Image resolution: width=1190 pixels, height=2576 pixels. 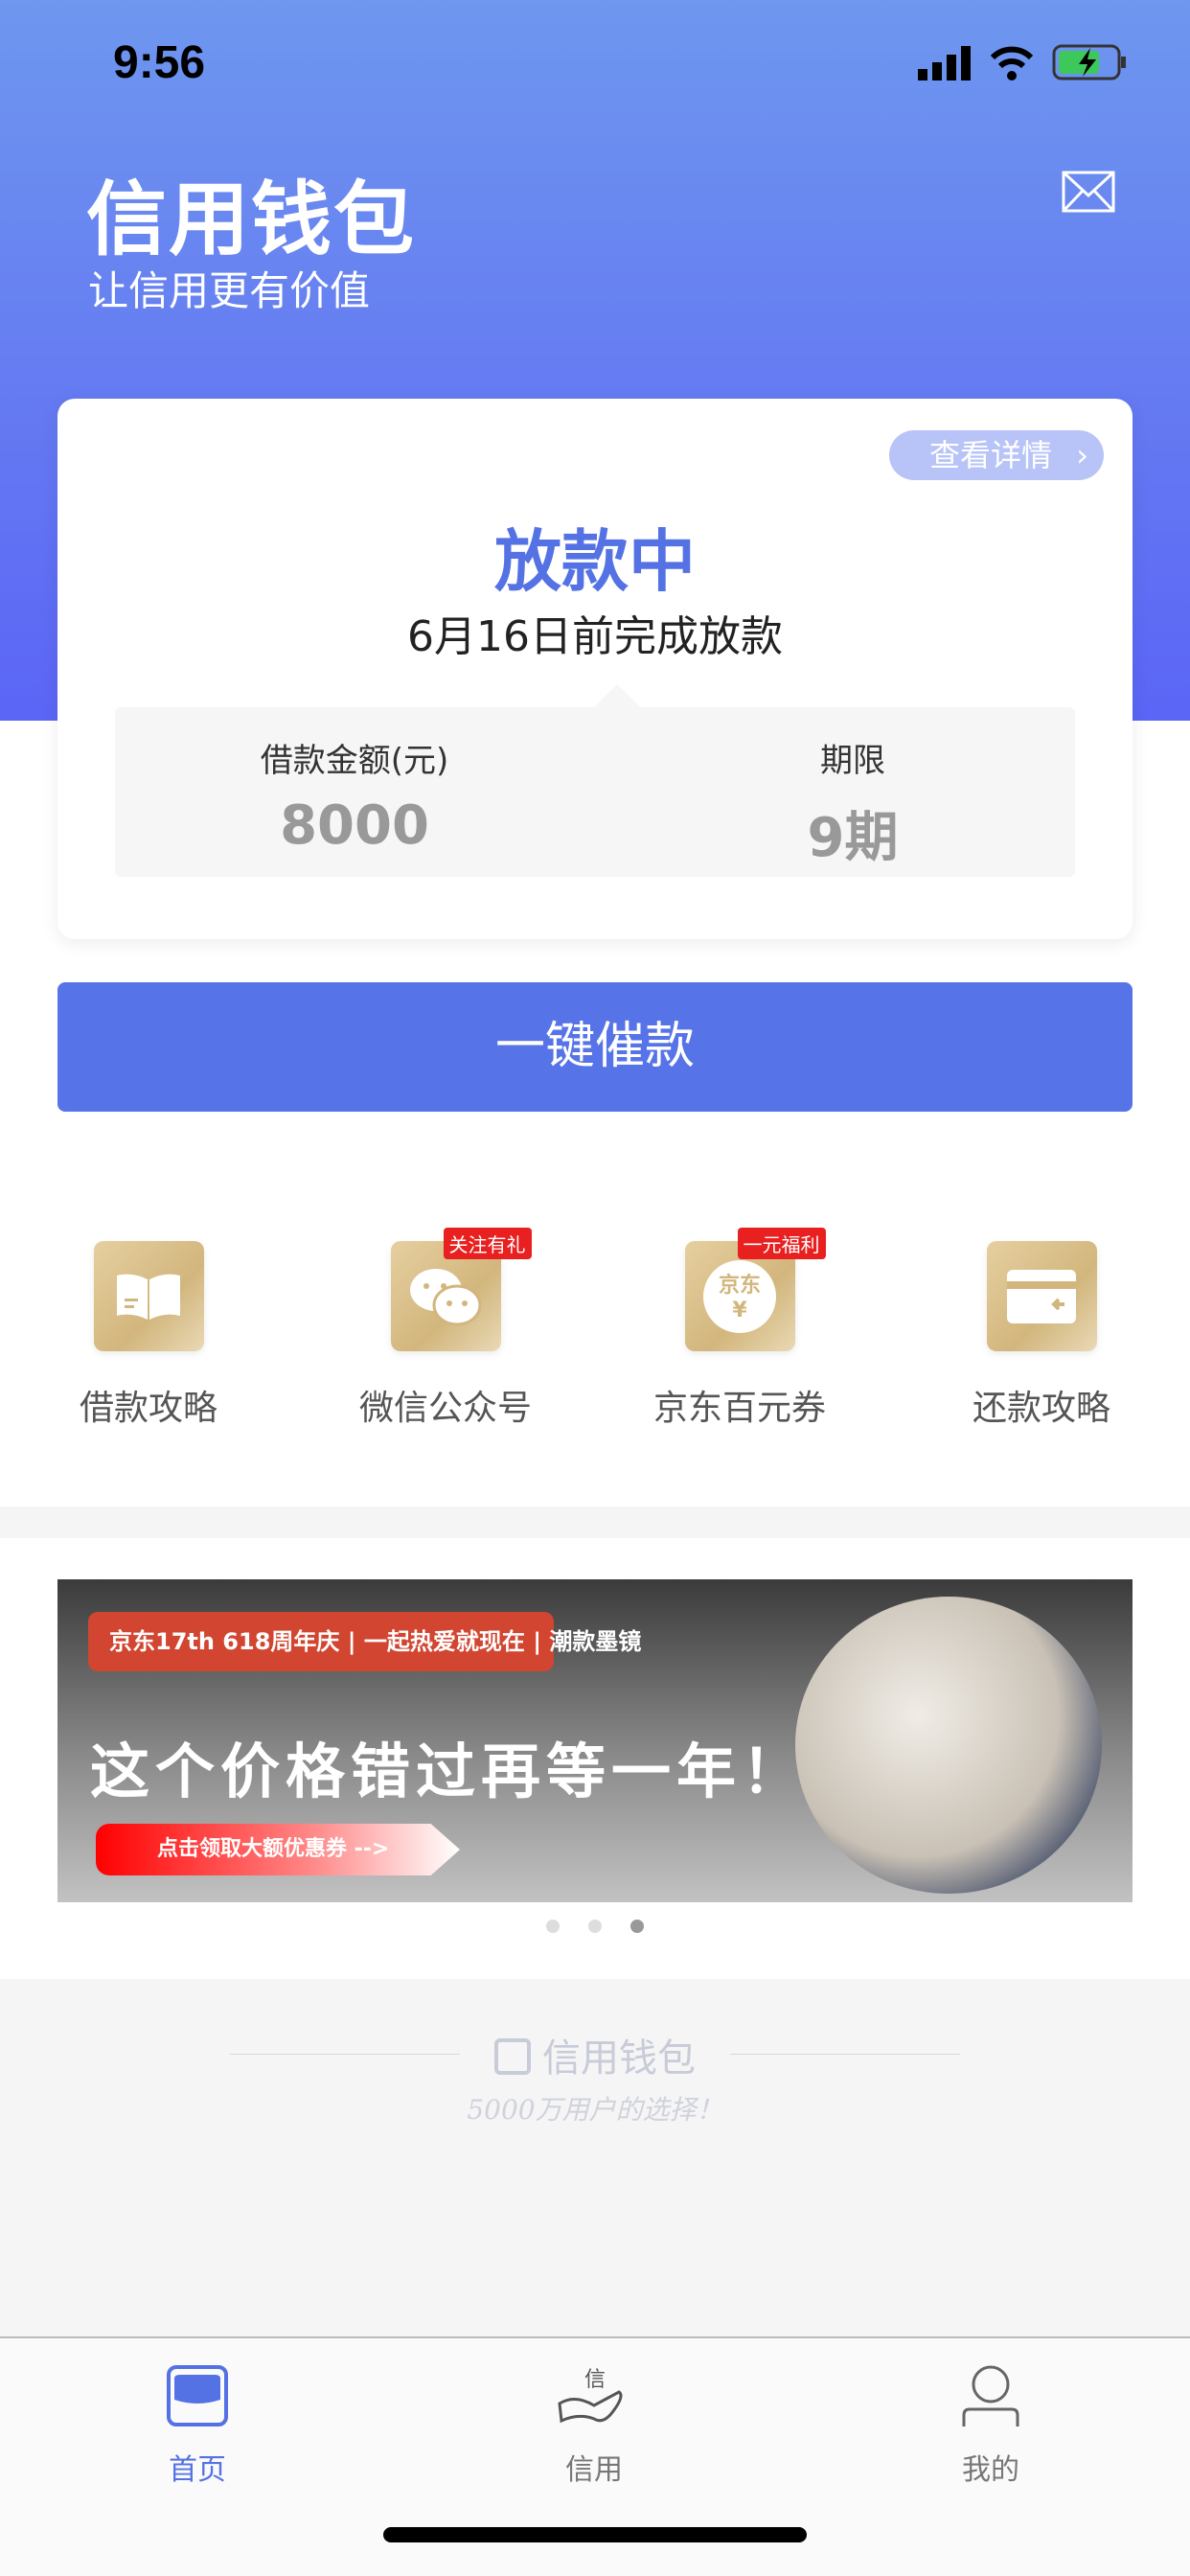 What do you see at coordinates (595, 2534) in the screenshot?
I see `home-indicator` at bounding box center [595, 2534].